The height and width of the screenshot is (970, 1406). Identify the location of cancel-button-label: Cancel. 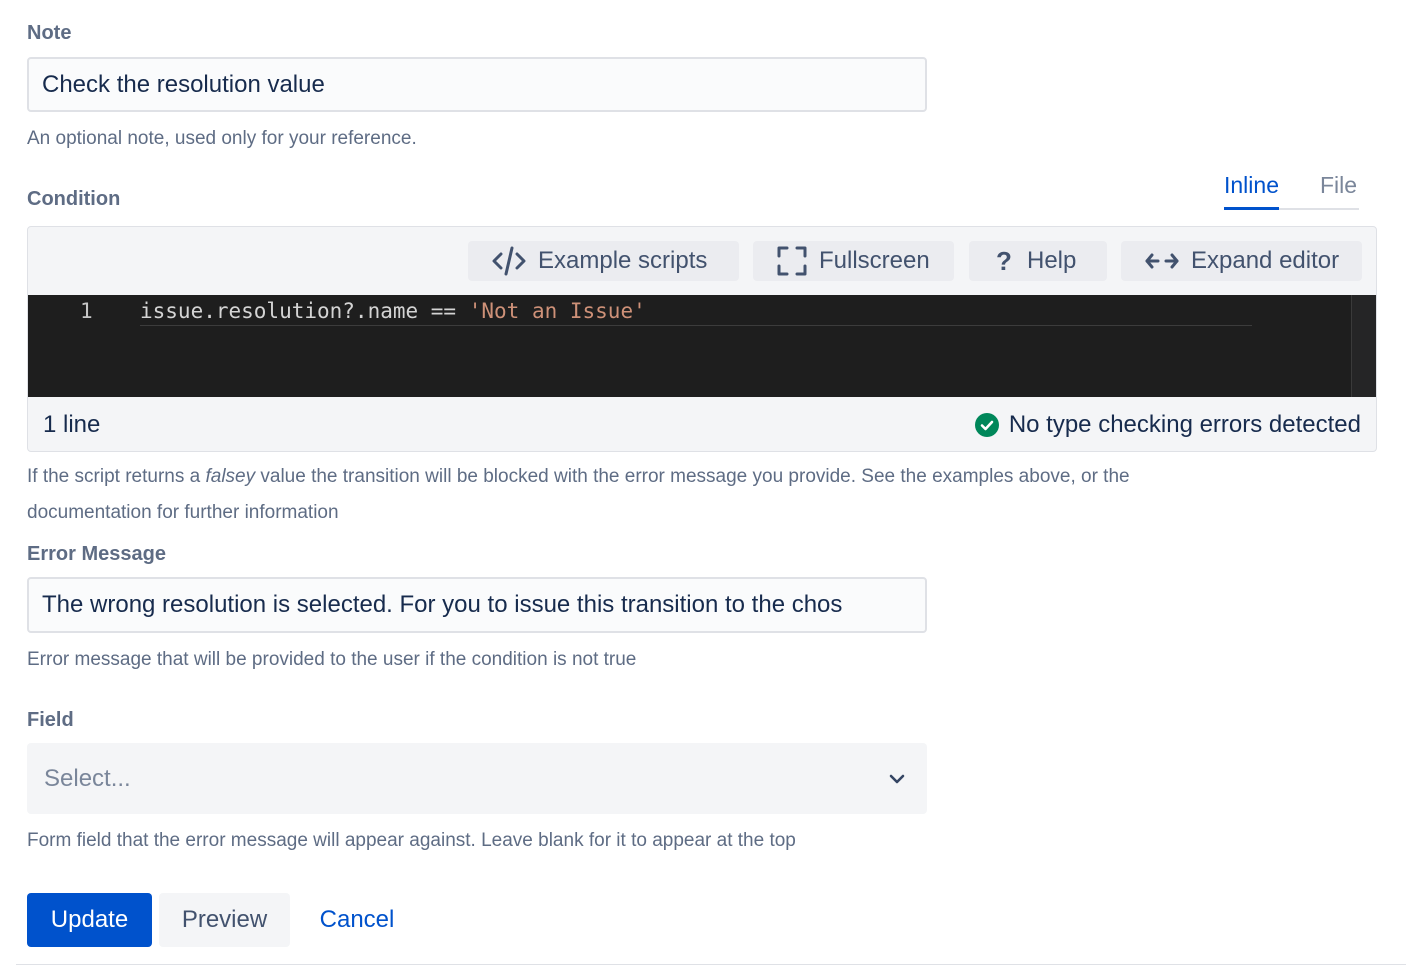
(357, 919).